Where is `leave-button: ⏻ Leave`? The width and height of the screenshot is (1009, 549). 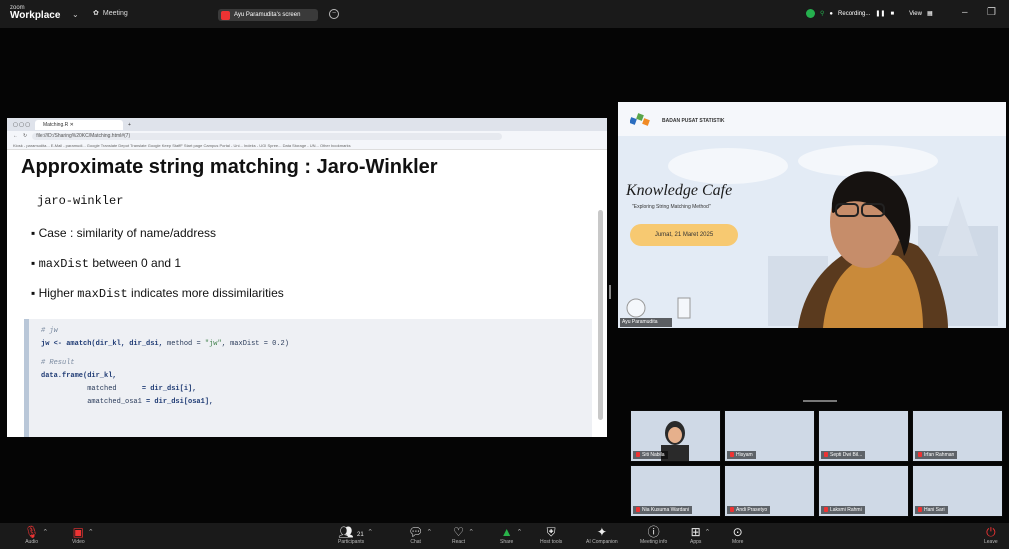 leave-button: ⏻ Leave is located at coordinates (991, 535).